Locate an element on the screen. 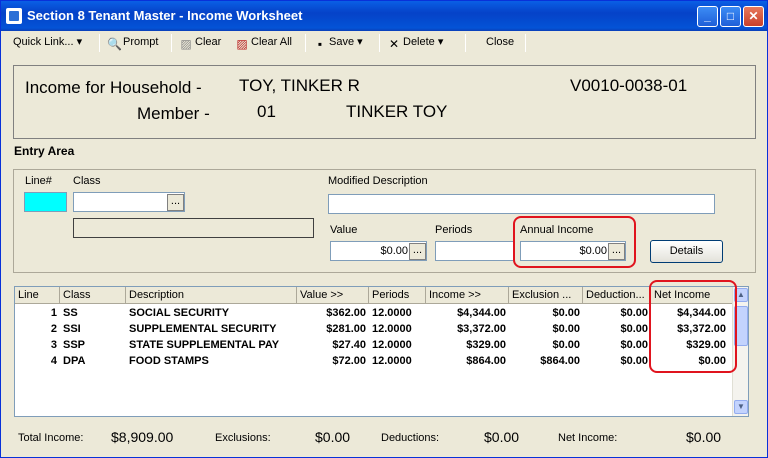  scroll-down-arrow-icon: ▼ is located at coordinates (741, 407).